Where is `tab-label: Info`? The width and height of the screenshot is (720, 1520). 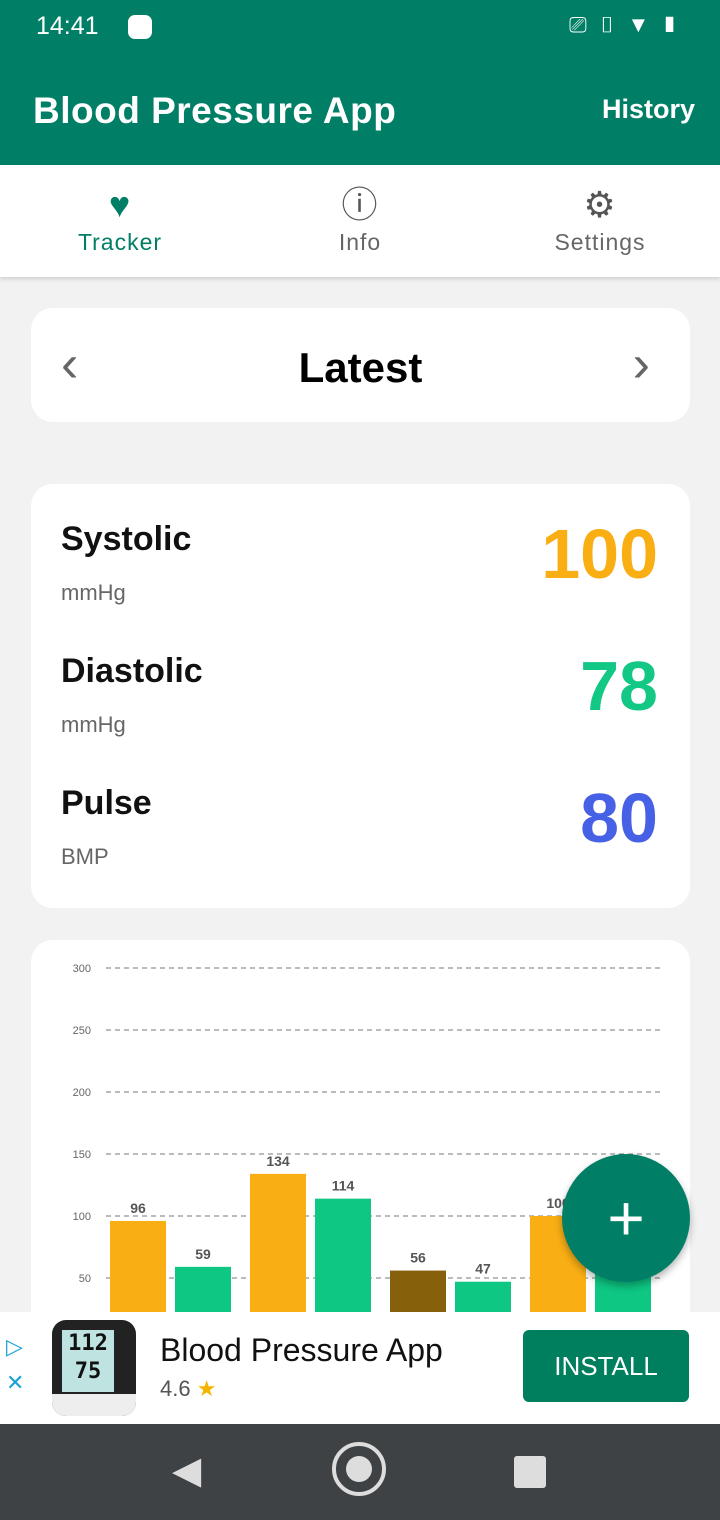
tab-label: Info is located at coordinates (360, 242).